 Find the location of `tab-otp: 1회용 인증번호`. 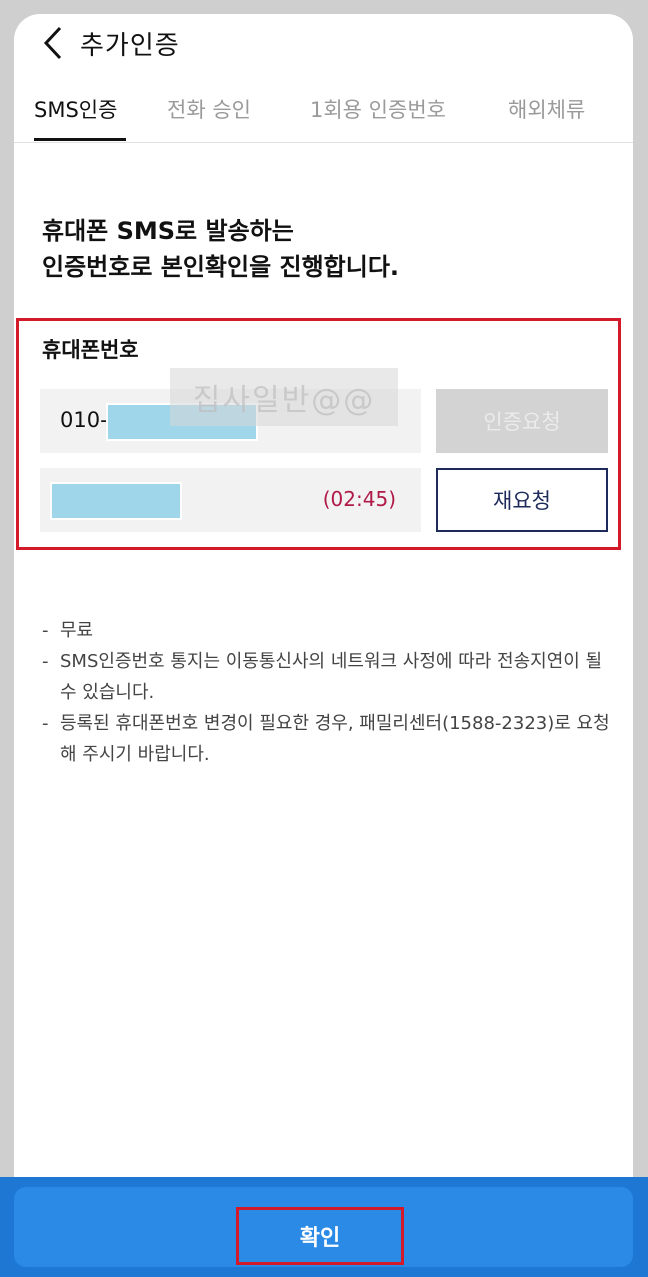

tab-otp: 1회용 인증번호 is located at coordinates (378, 109).